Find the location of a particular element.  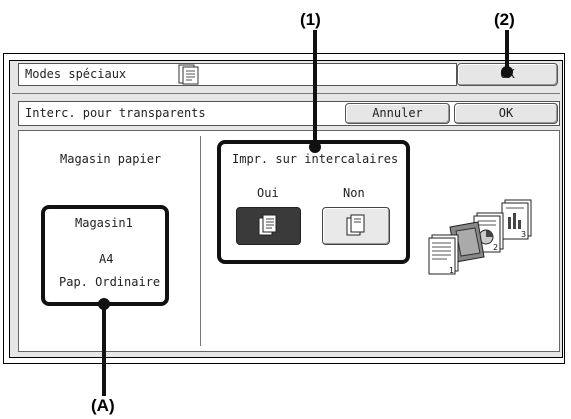

page-number-1: 1 is located at coordinates (451, 270).